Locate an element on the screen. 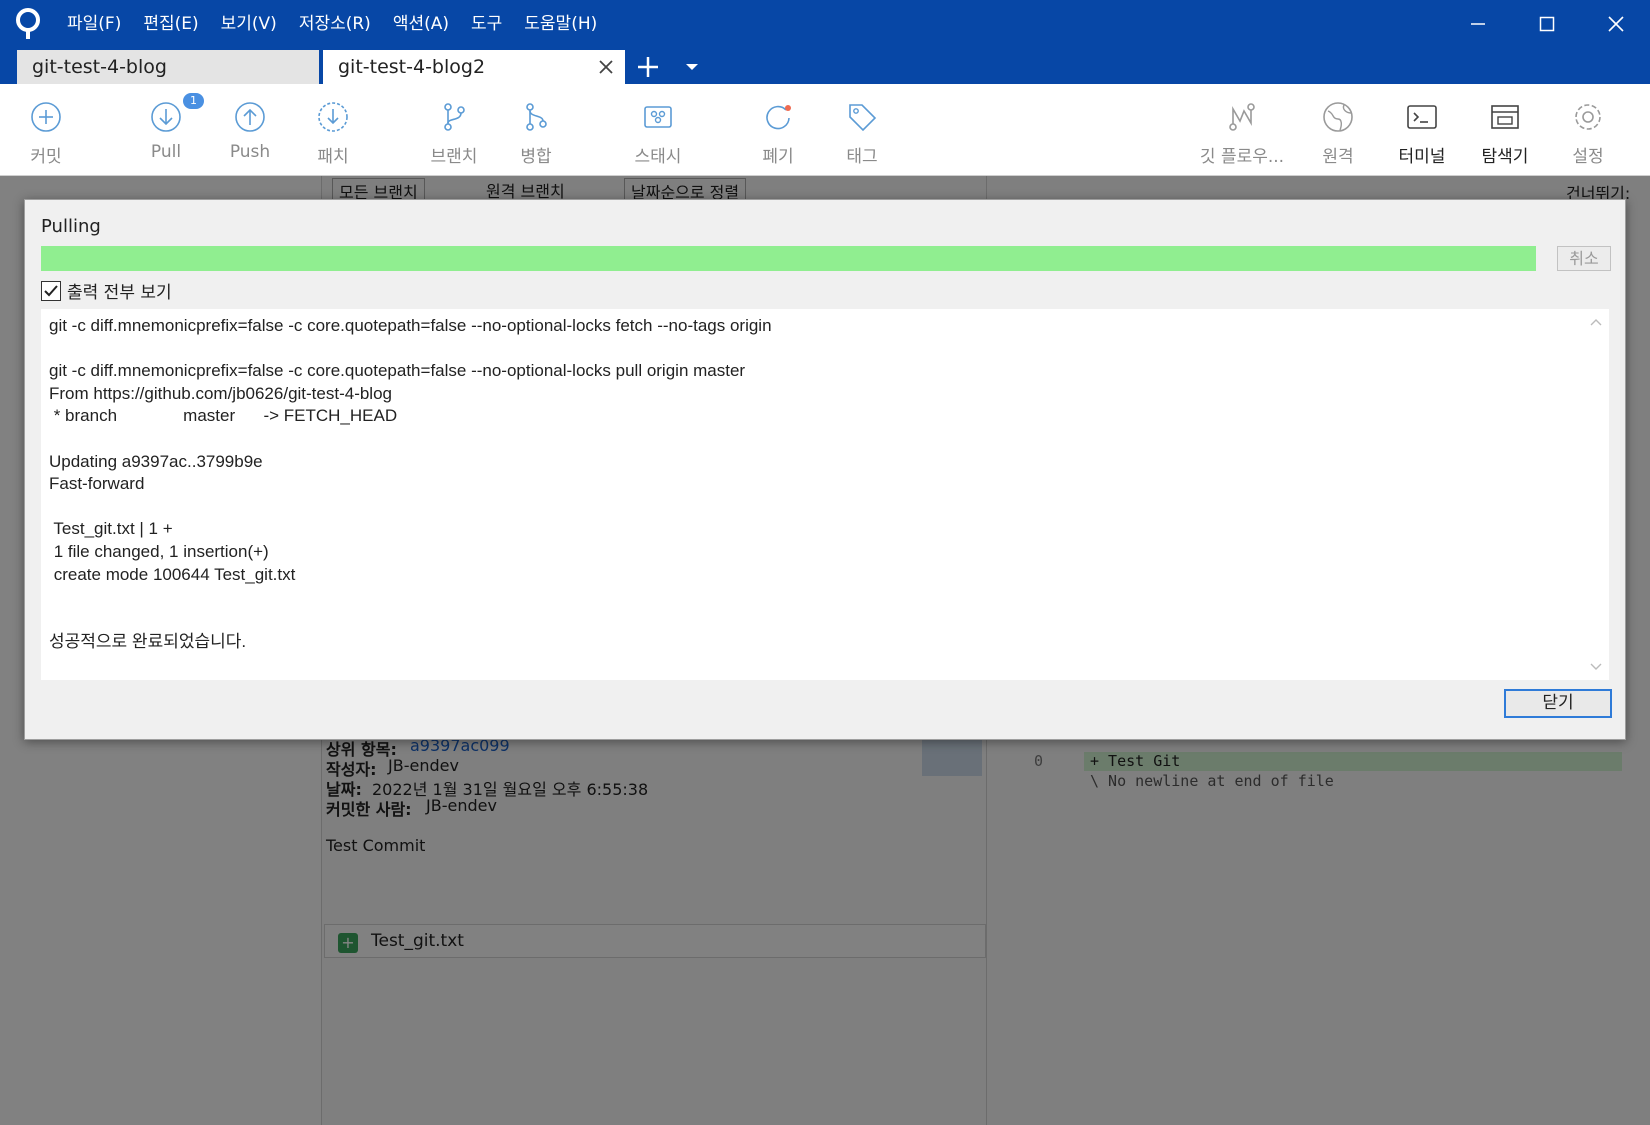  stash-label: 스태시 is located at coordinates (658, 157).